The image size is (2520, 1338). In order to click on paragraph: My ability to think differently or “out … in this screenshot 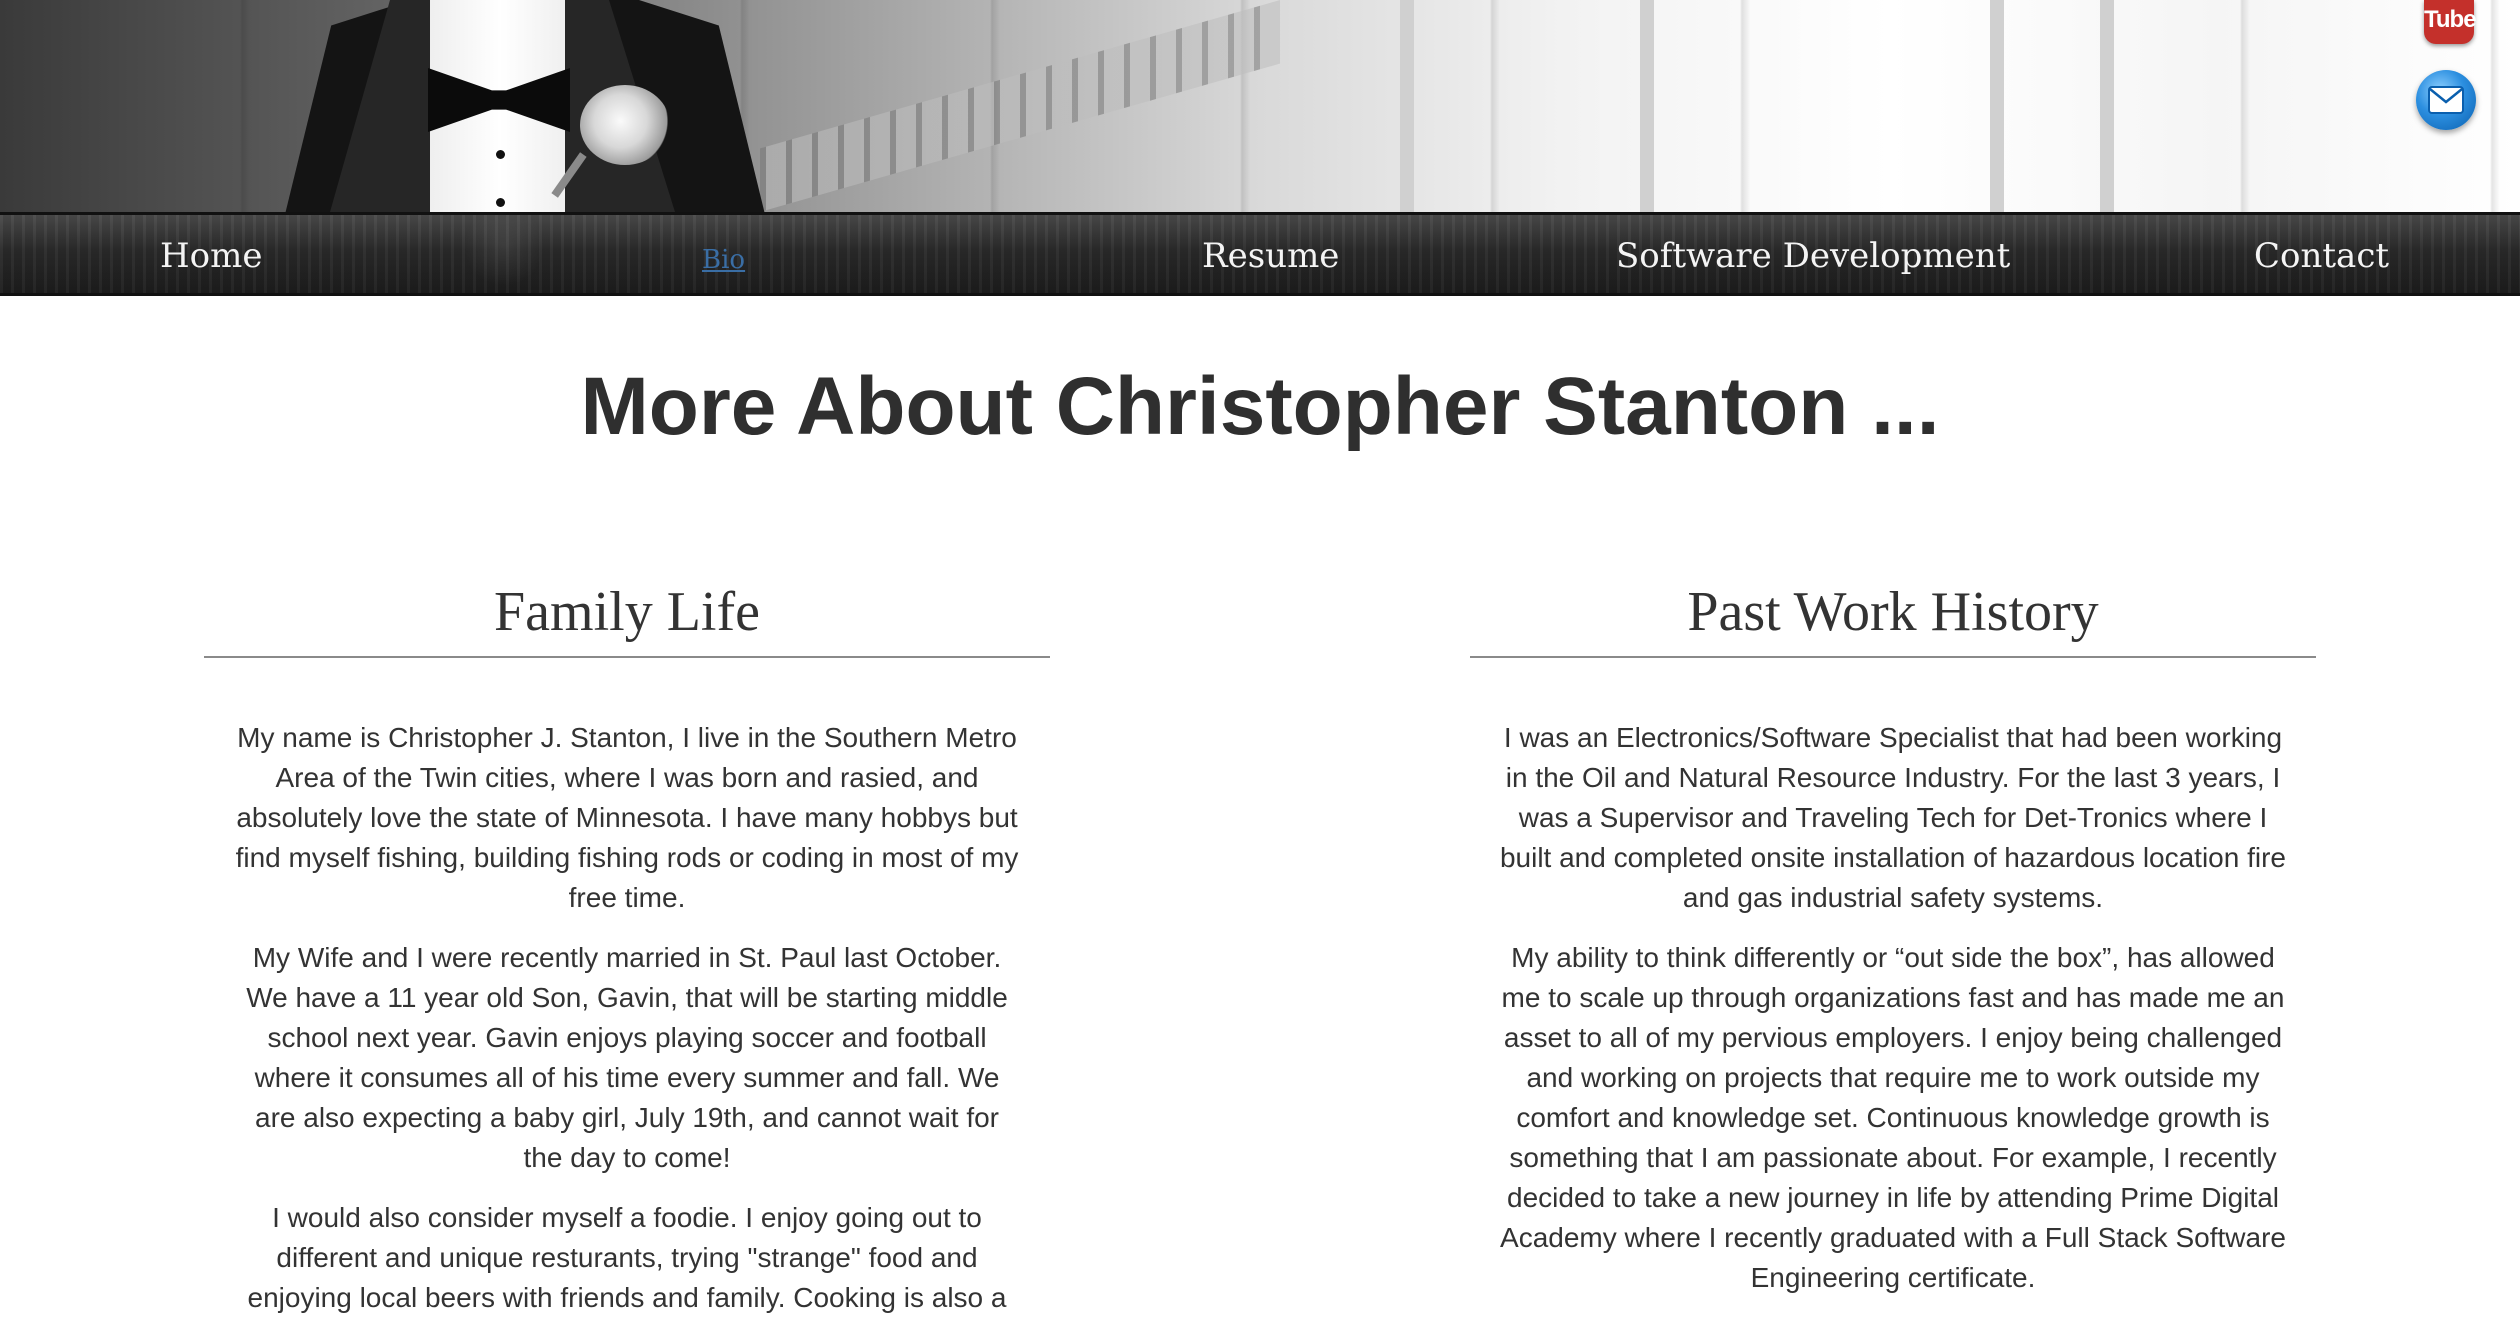, I will do `click(1893, 1117)`.